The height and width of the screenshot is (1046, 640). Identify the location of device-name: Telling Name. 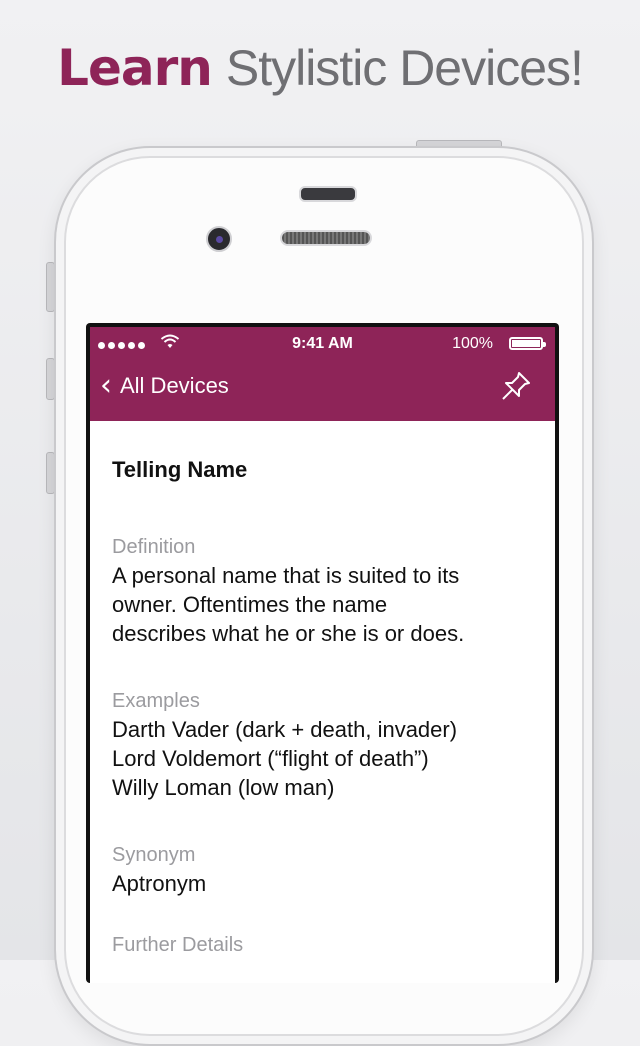
(180, 469).